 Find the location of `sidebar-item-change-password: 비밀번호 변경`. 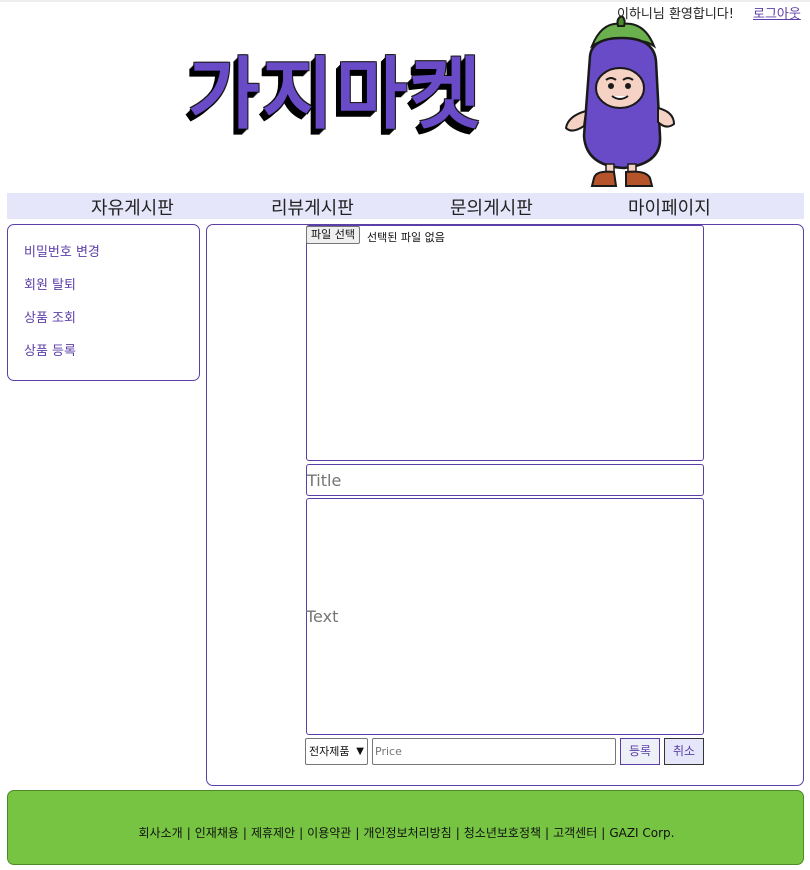

sidebar-item-change-password: 비밀번호 변경 is located at coordinates (62, 250).